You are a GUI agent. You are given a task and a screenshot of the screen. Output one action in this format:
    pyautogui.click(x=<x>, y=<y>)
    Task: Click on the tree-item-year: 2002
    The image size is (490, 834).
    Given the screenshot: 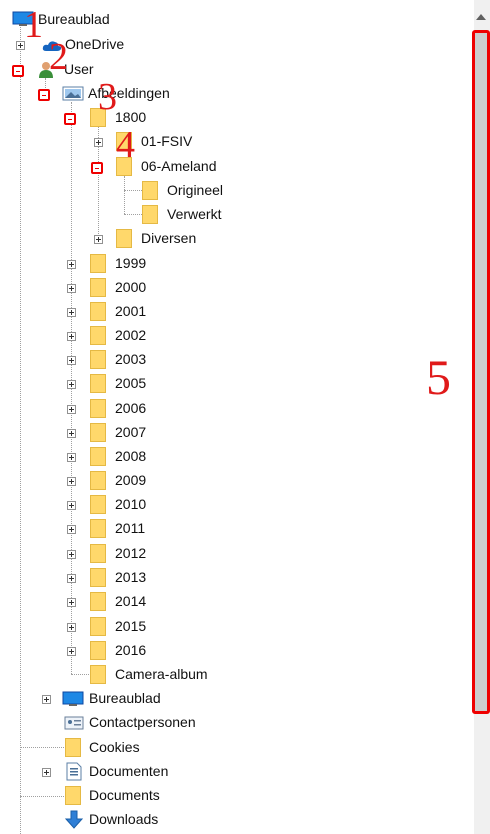 What is the action you would take?
    pyautogui.click(x=100, y=336)
    